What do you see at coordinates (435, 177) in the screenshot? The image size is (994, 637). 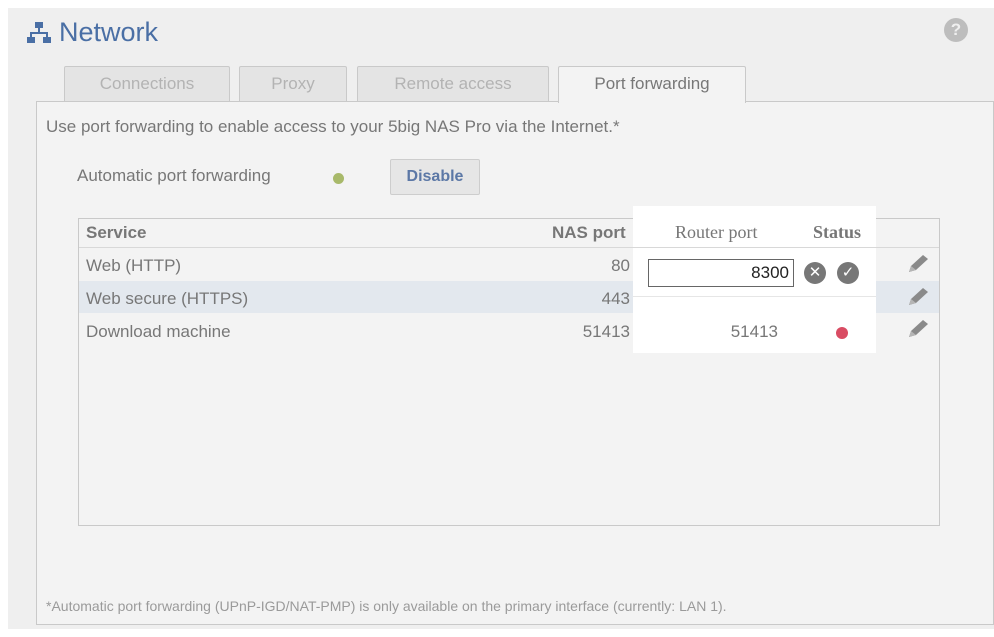 I see `disable-button: Disable` at bounding box center [435, 177].